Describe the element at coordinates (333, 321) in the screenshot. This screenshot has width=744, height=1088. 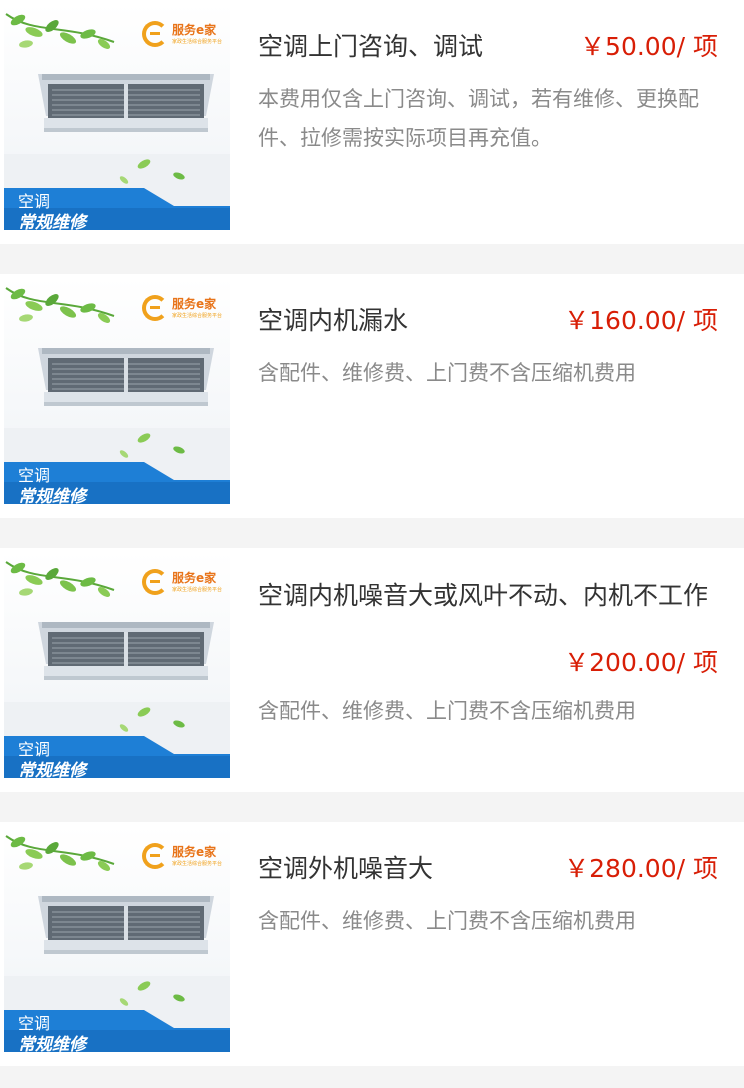
I see `service-title: 空调内机漏水` at that location.